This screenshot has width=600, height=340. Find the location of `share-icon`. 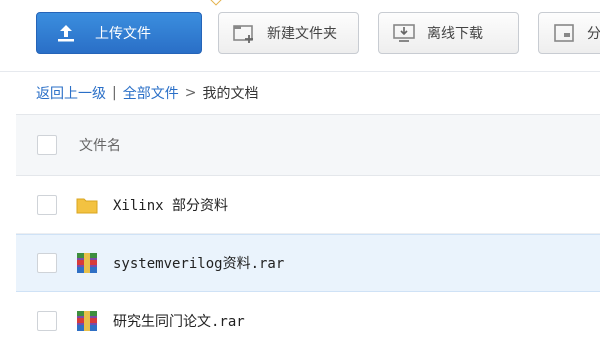

share-icon is located at coordinates (564, 33).